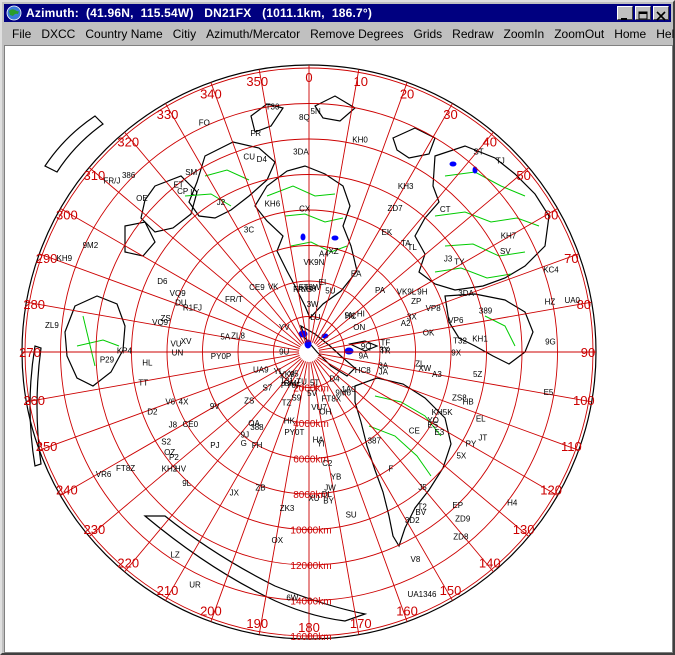 Image resolution: width=675 pixels, height=655 pixels. I want to click on prefix-label: KH6, so click(273, 204).